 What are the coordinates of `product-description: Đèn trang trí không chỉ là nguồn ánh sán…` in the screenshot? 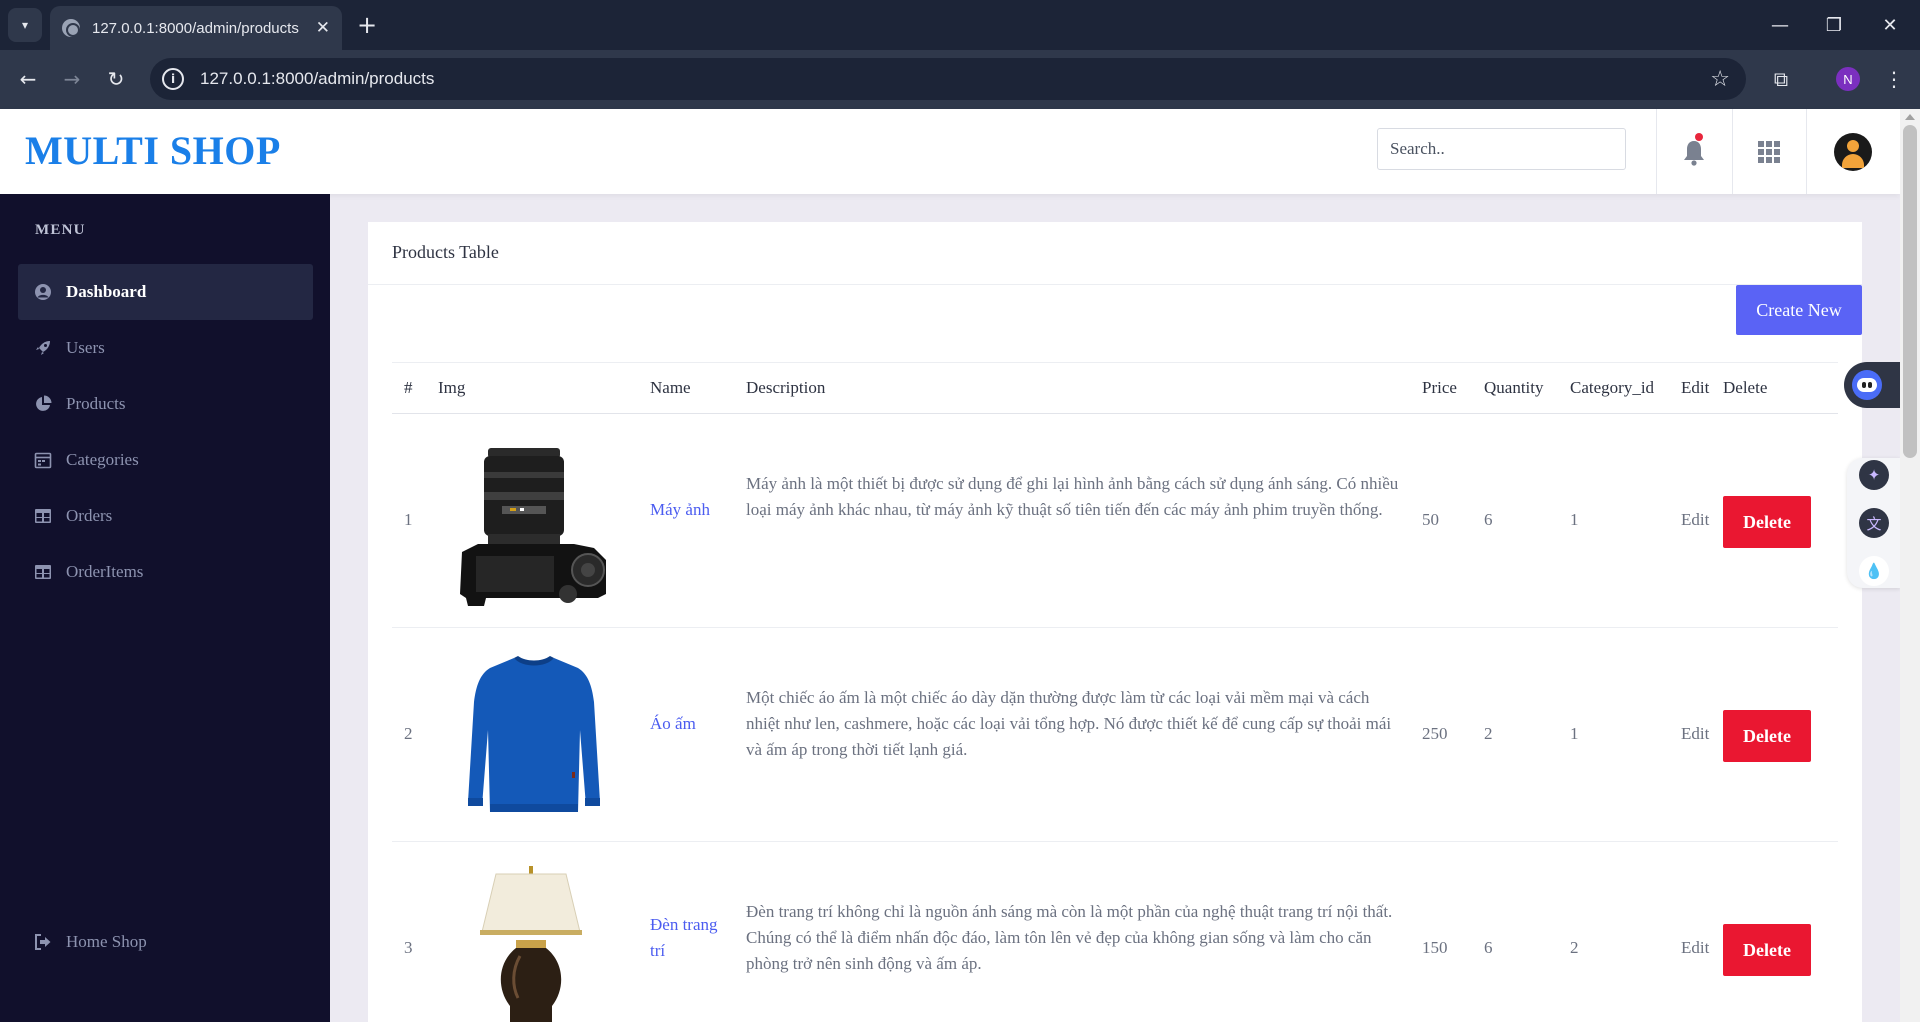 It's located at (1069, 937).